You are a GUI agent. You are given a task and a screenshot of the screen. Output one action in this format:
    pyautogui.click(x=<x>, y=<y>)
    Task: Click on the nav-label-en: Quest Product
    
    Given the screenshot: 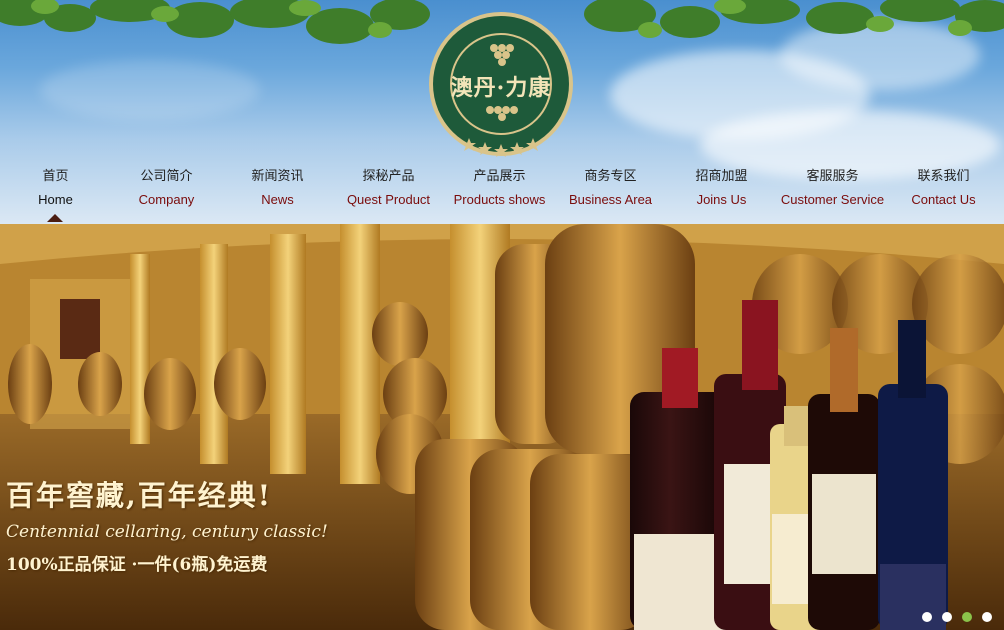 What is the action you would take?
    pyautogui.click(x=388, y=199)
    